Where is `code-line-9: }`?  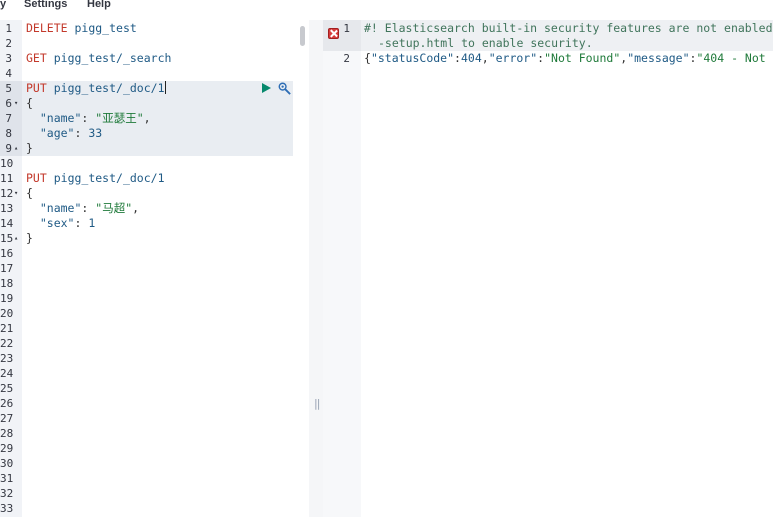 code-line-9: } is located at coordinates (29, 148).